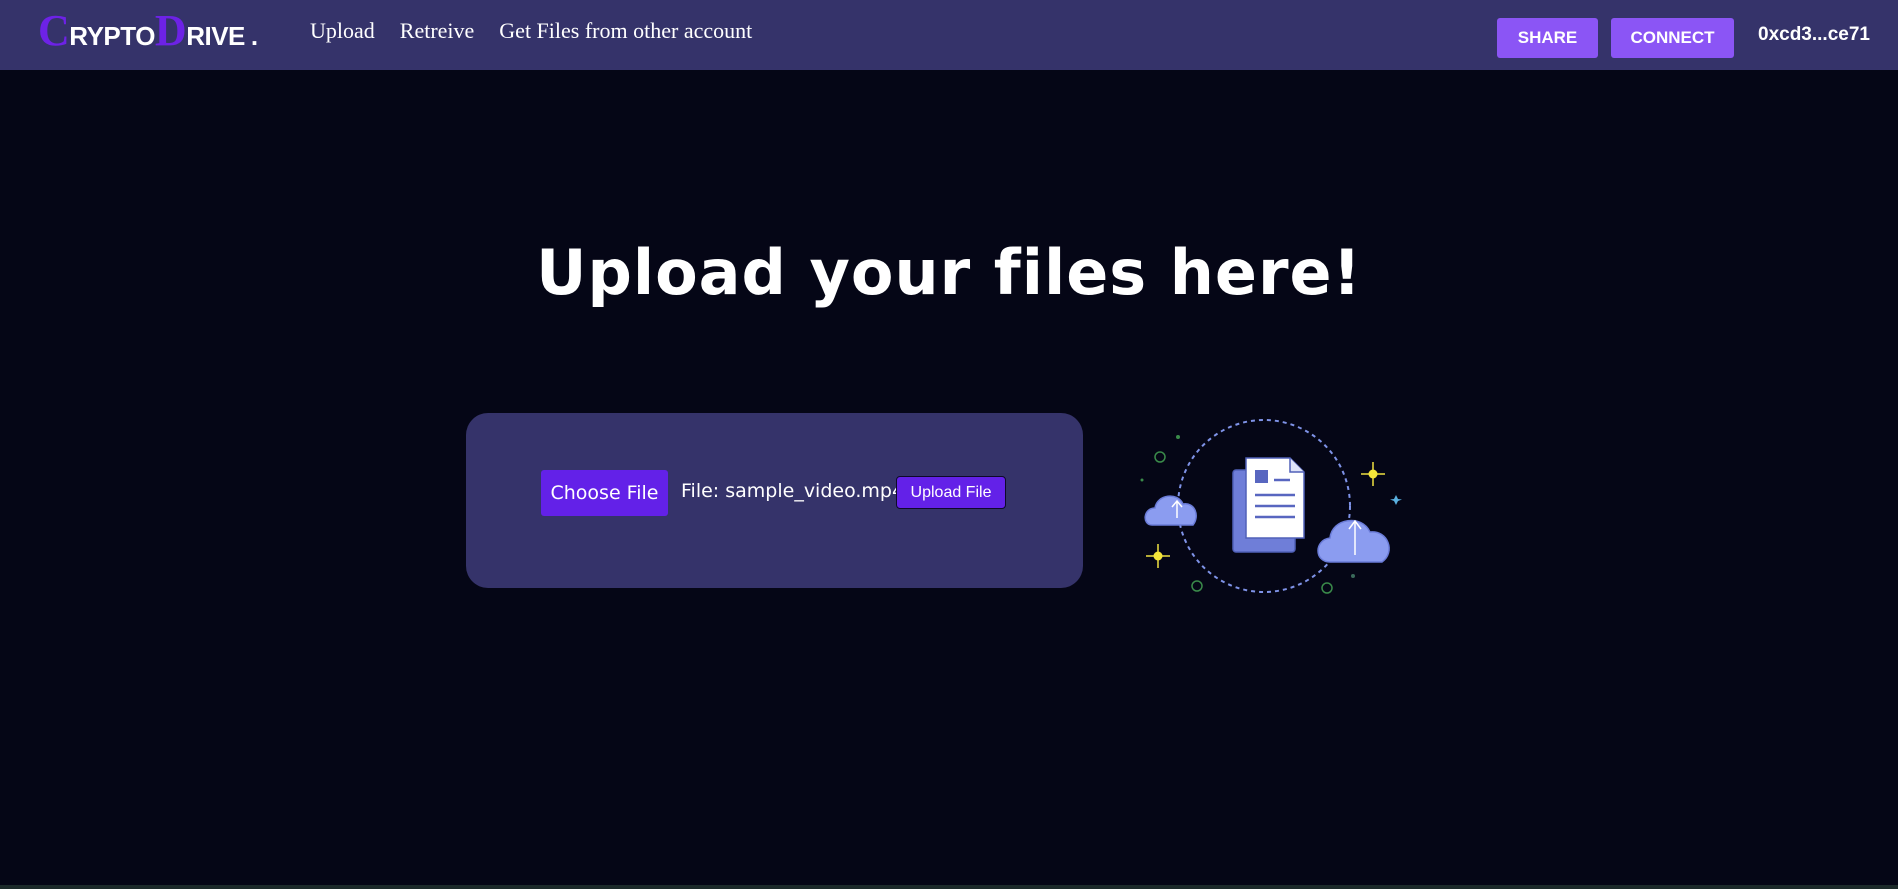 The height and width of the screenshot is (889, 1898). Describe the element at coordinates (112, 36) in the screenshot. I see `brand-word-rypto: RYPTO` at that location.